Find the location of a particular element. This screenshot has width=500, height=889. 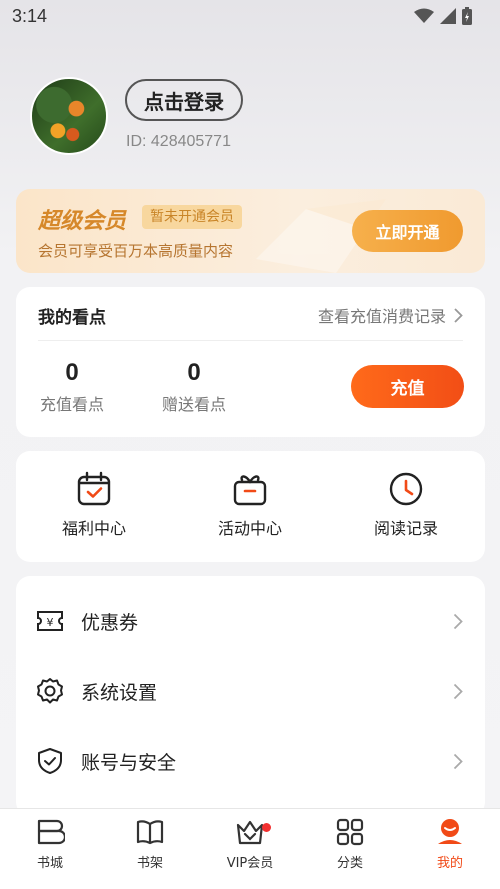

gear-icon is located at coordinates (50, 691).